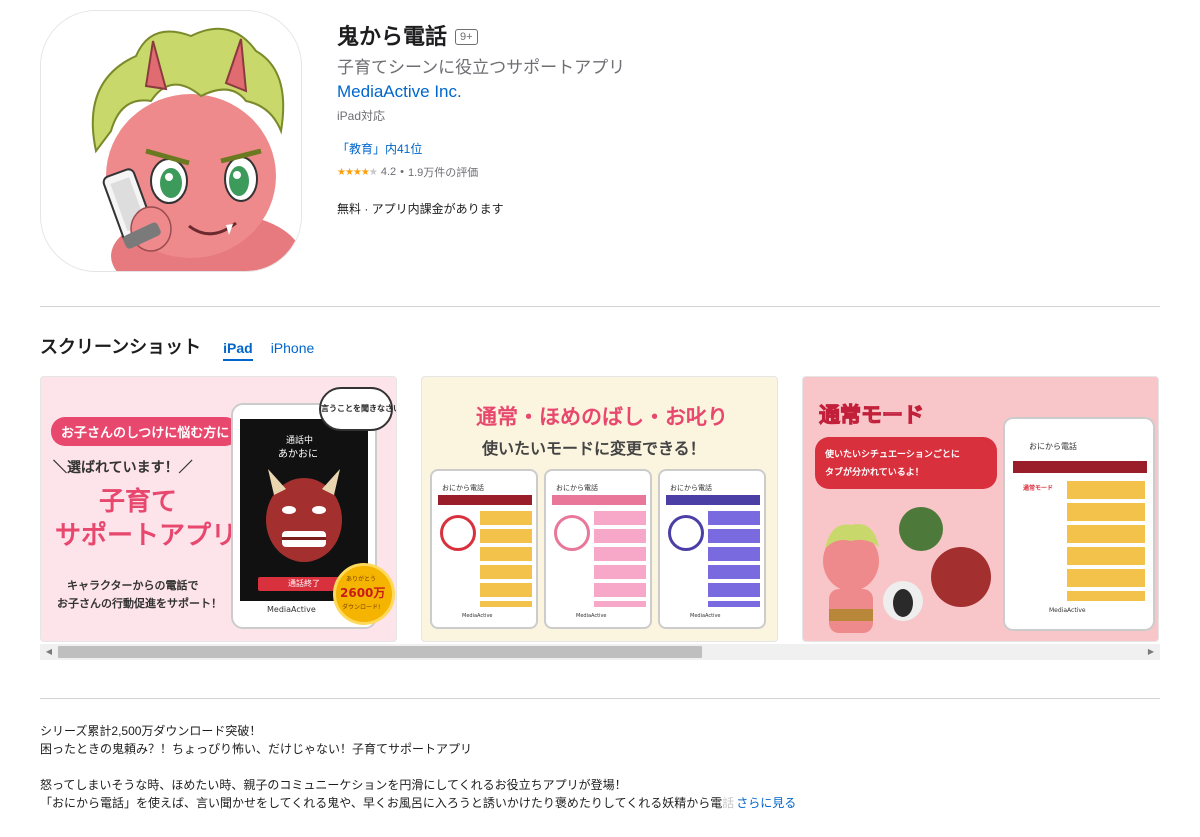 The height and width of the screenshot is (837, 1200). I want to click on app-icon, so click(171, 141).